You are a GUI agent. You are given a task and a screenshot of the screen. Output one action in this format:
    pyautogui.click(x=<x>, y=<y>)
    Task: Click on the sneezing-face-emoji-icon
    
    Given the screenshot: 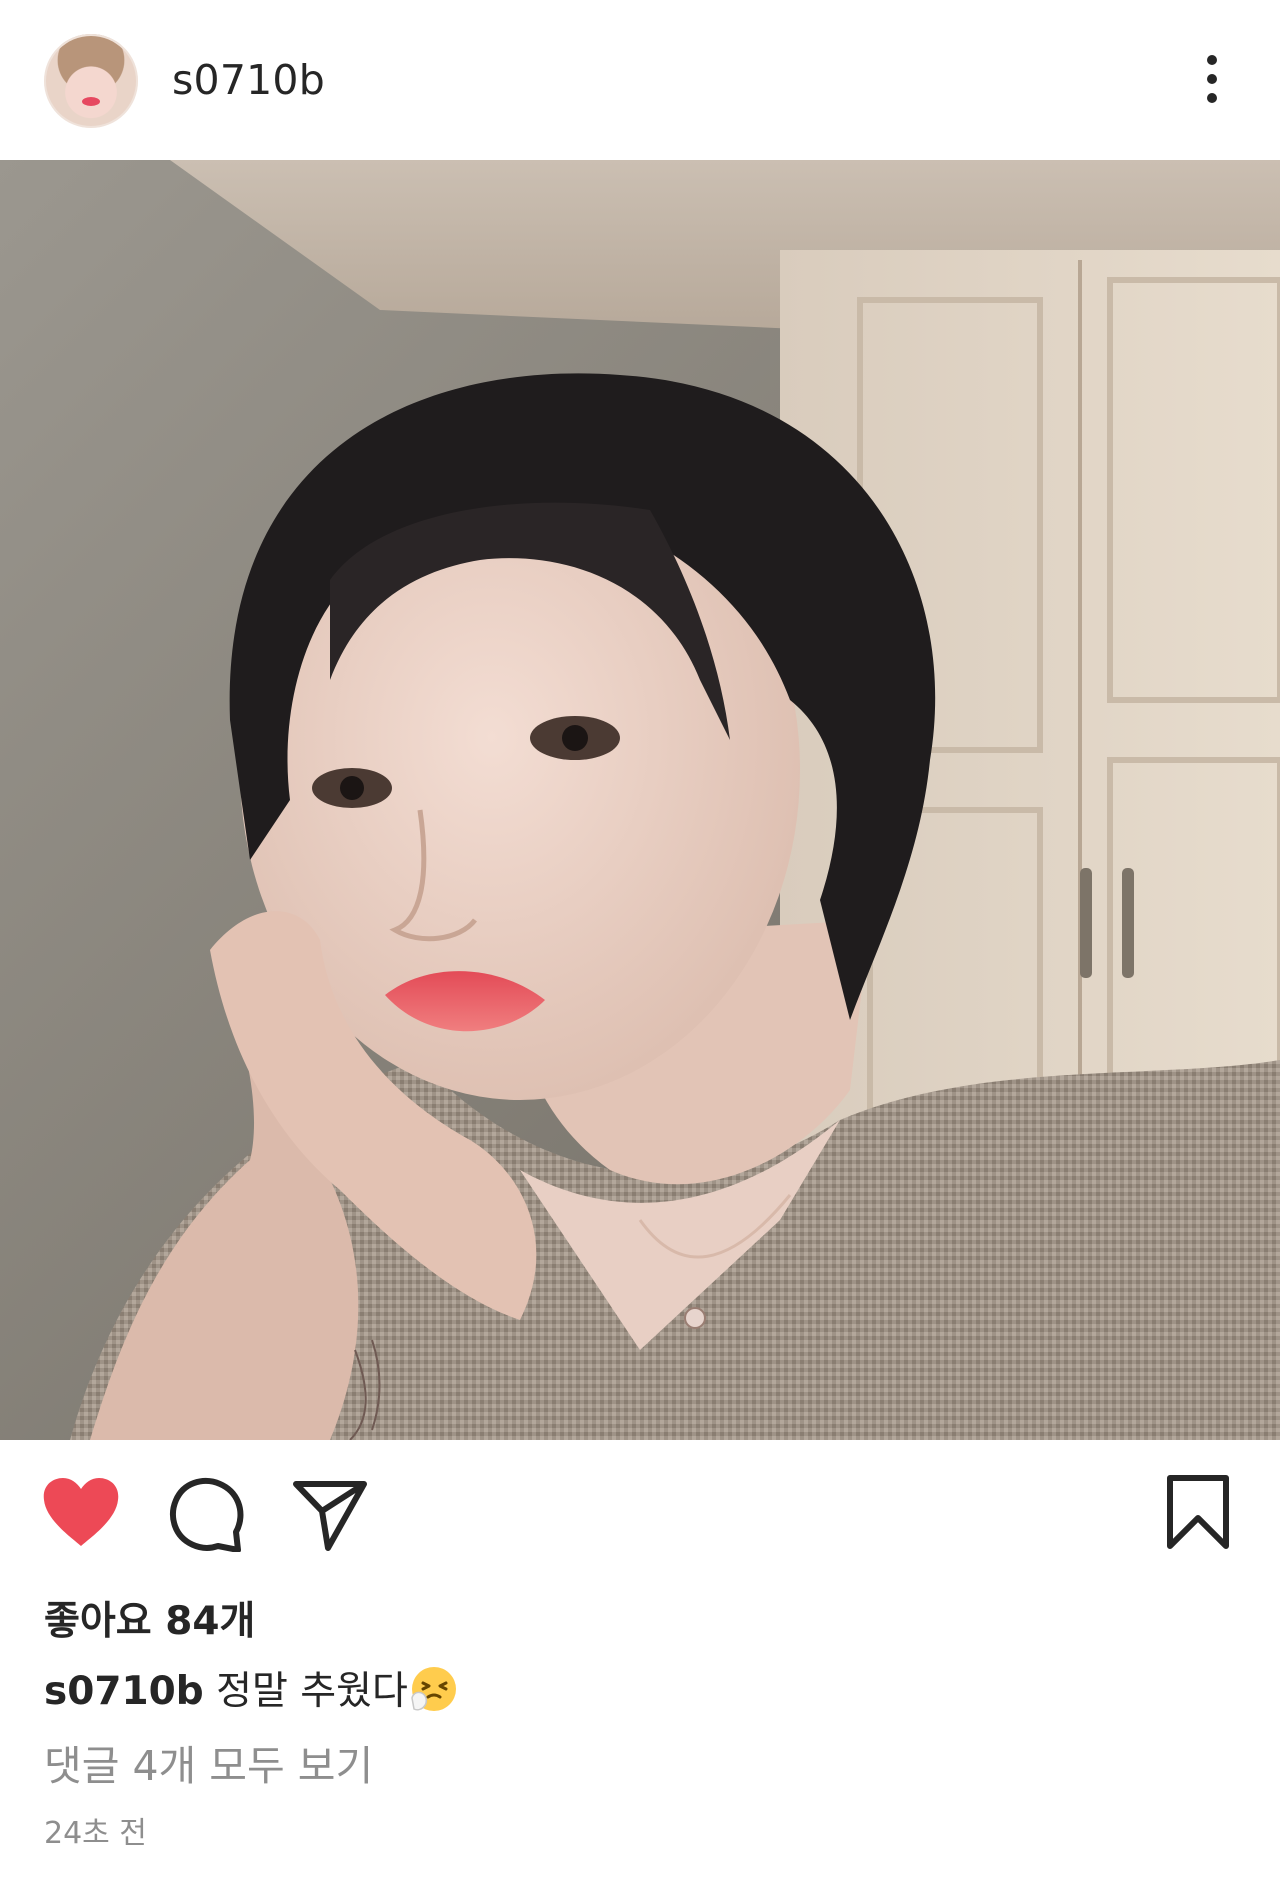 What is the action you would take?
    pyautogui.click(x=435, y=1689)
    